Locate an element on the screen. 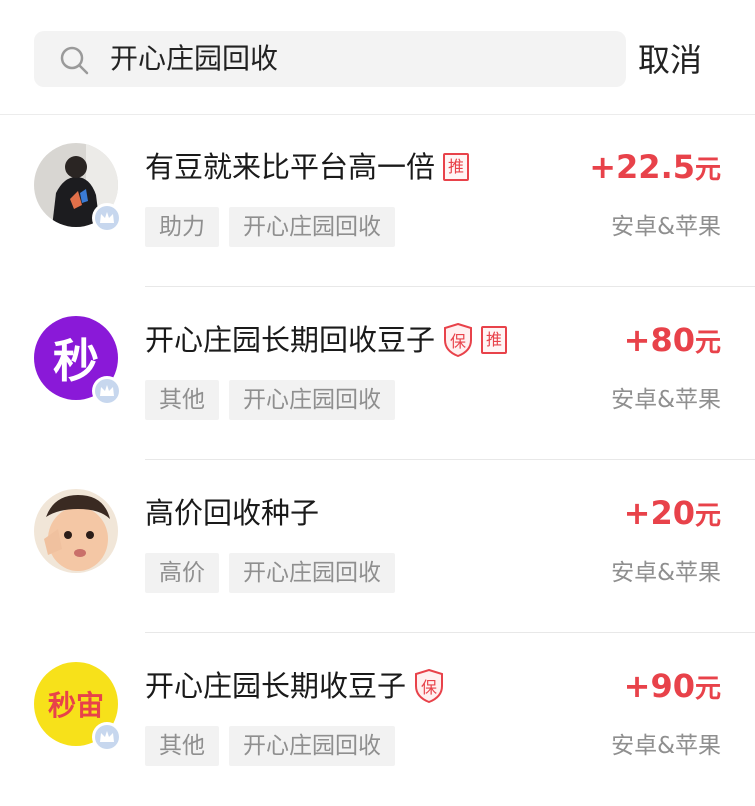 Image resolution: width=755 pixels, height=806 pixels. user-photo-avatar is located at coordinates (76, 531).